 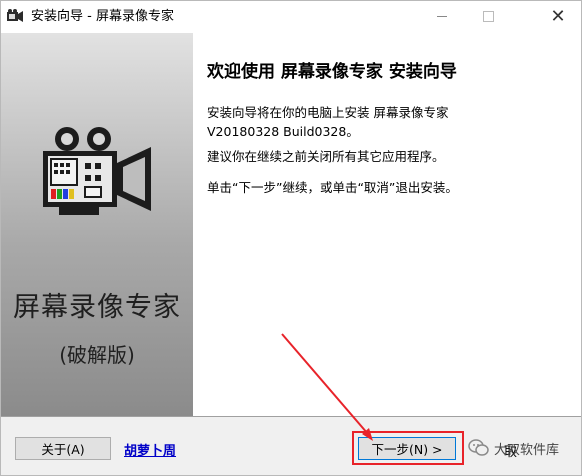 What do you see at coordinates (332, 187) in the screenshot?
I see `continue-instruction: 单击“下一步”继续，或单击“取消”退出安装。` at bounding box center [332, 187].